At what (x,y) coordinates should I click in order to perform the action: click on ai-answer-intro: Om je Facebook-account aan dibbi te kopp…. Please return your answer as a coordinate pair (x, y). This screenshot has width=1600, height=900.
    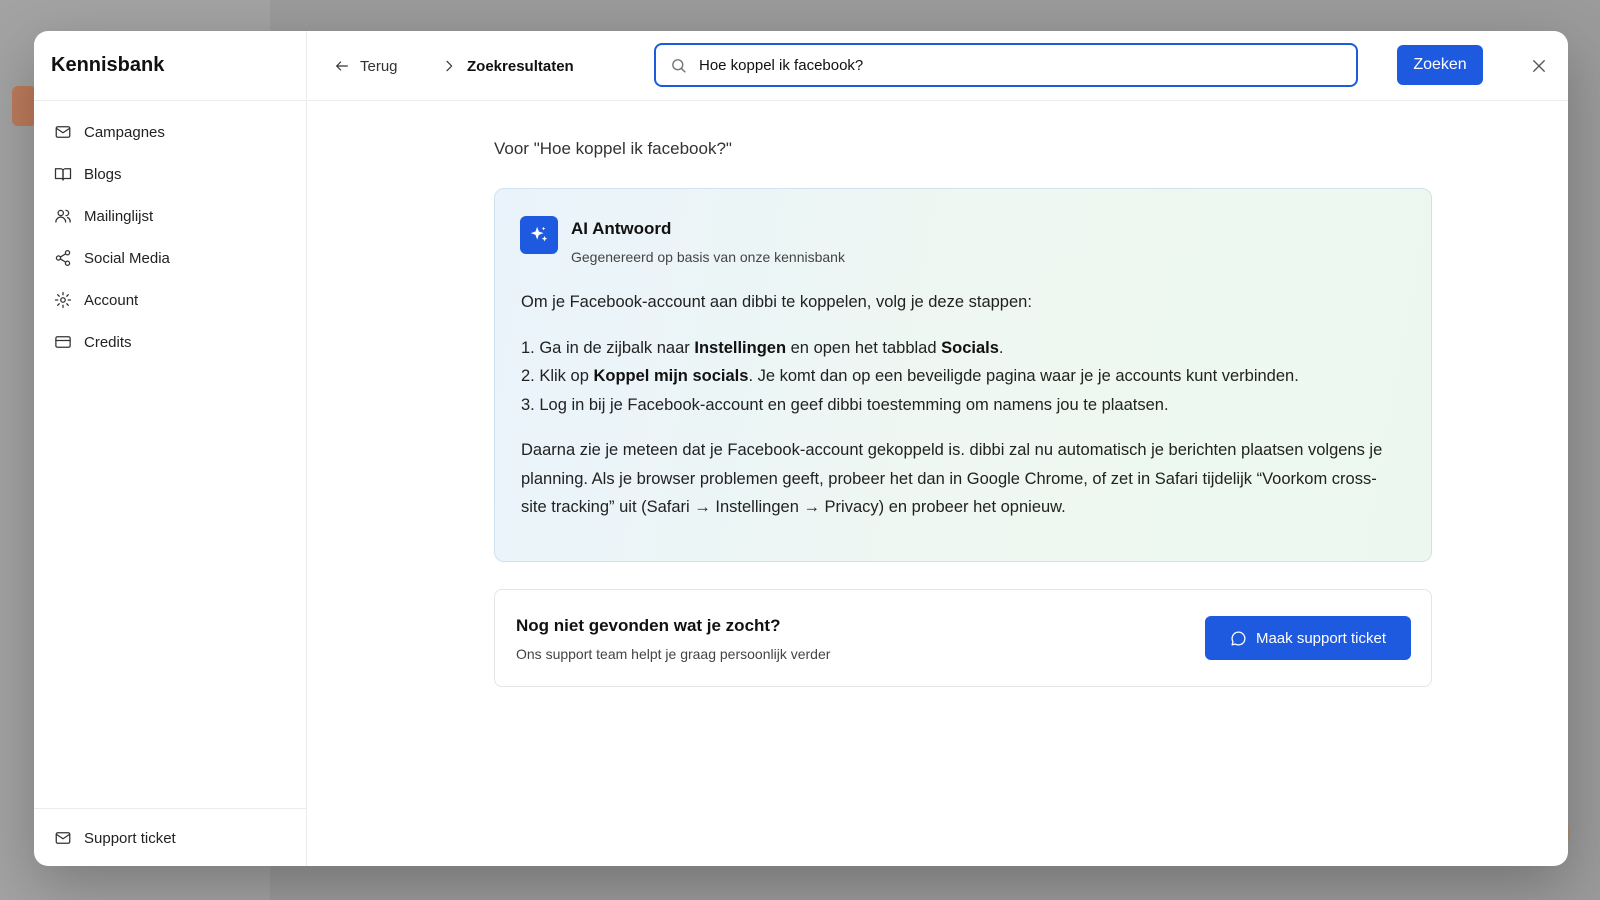
    Looking at the image, I should click on (776, 302).